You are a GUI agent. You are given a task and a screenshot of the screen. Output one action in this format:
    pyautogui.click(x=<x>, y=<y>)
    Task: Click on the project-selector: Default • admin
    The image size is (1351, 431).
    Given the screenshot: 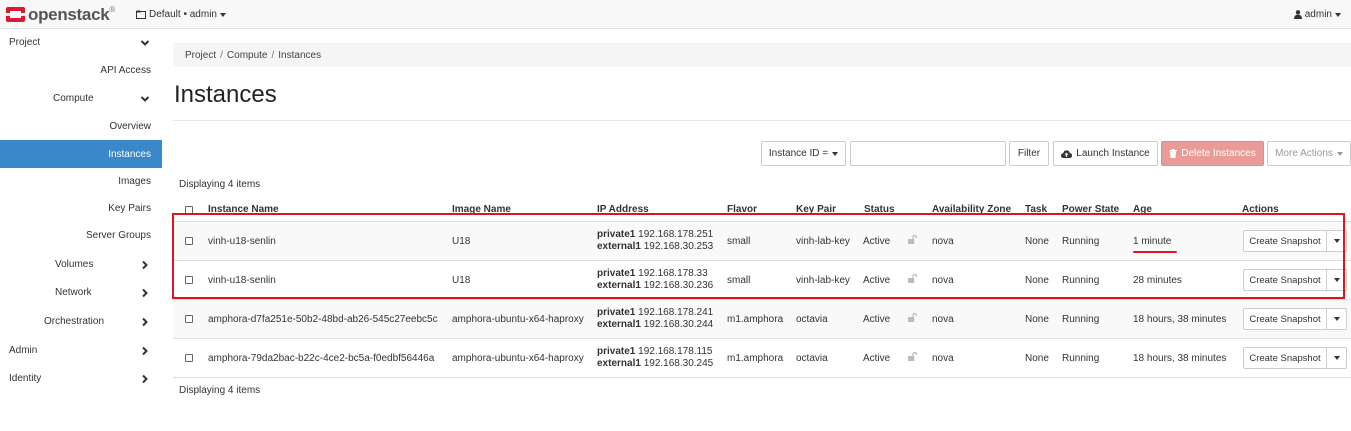 What is the action you would take?
    pyautogui.click(x=181, y=14)
    